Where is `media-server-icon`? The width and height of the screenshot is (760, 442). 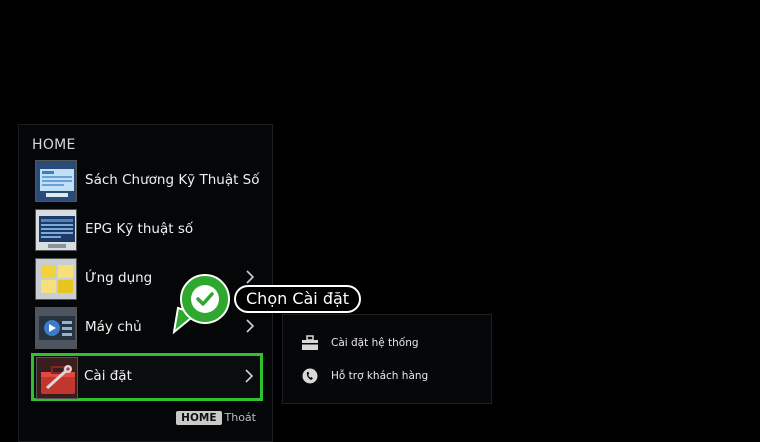 media-server-icon is located at coordinates (56, 328).